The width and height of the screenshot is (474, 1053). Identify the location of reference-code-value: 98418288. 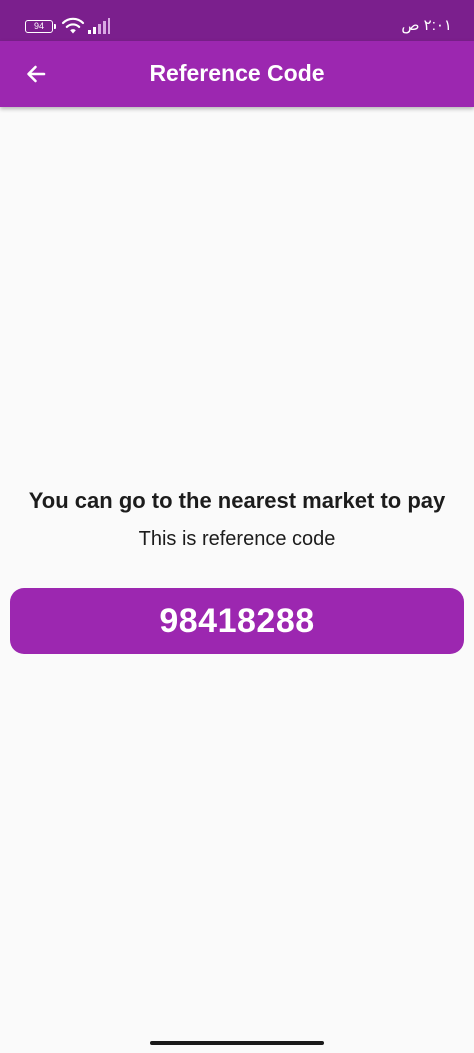
(237, 620).